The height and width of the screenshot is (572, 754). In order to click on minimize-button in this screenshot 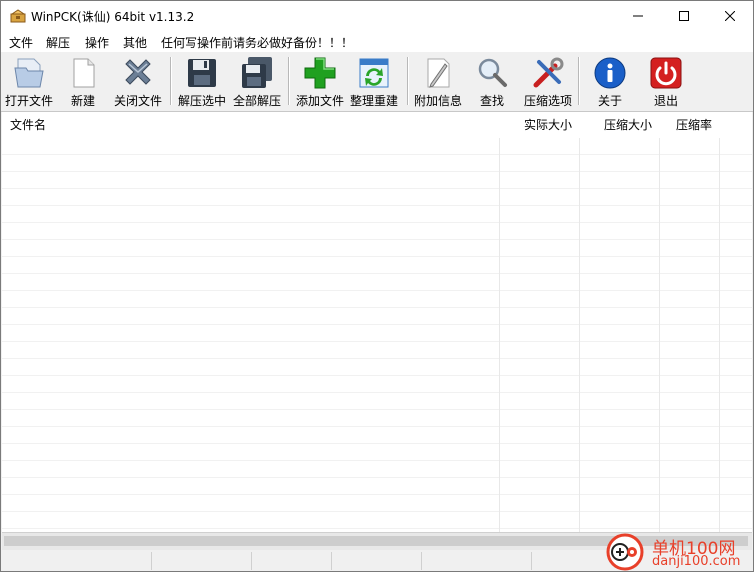, I will do `click(638, 16)`.